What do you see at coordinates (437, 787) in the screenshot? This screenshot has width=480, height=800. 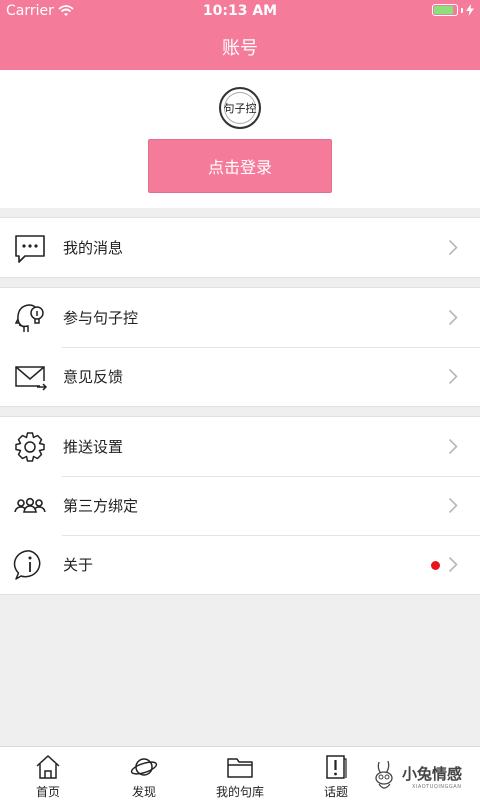 I see `watermark-subtext: XIAOTUQINGGAN` at bounding box center [437, 787].